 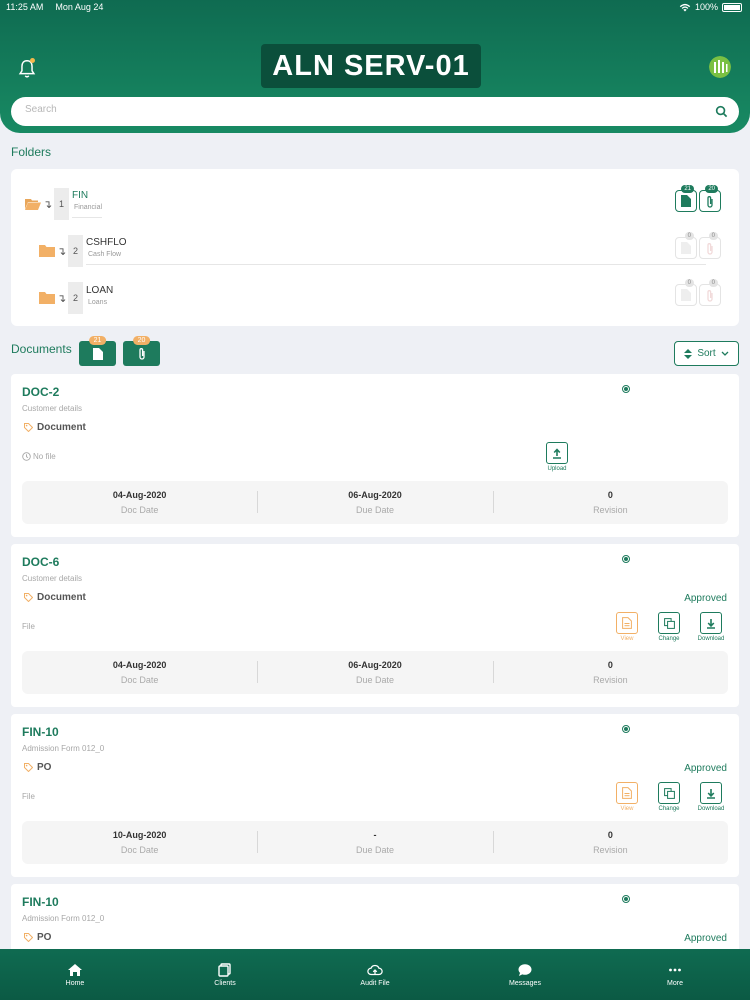 I want to click on nav-home: Home, so click(x=75, y=974).